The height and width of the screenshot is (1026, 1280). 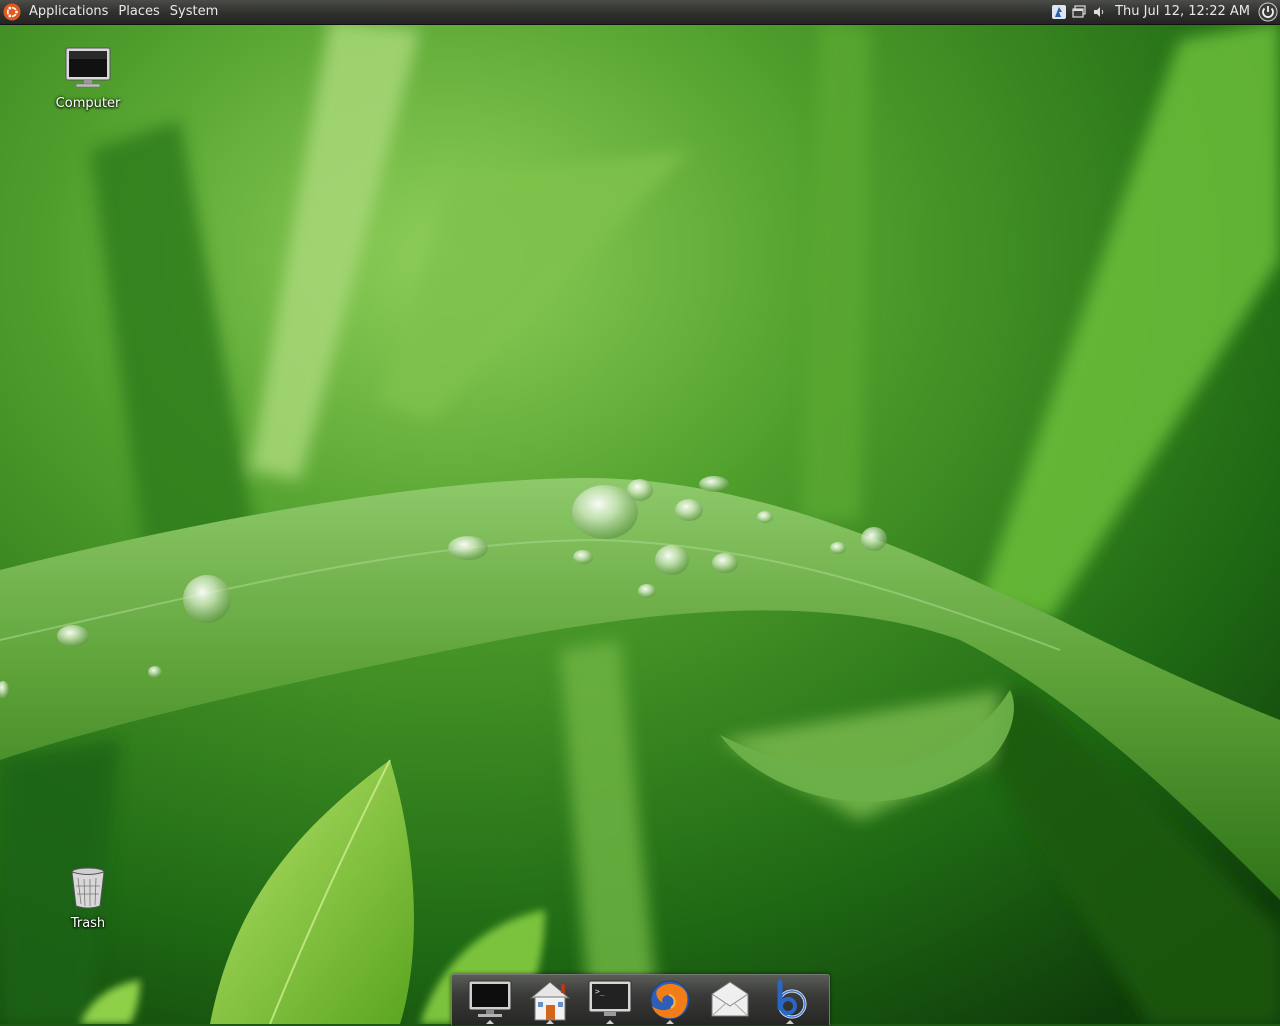 What do you see at coordinates (1079, 12) in the screenshot?
I see `window-switcher-icon` at bounding box center [1079, 12].